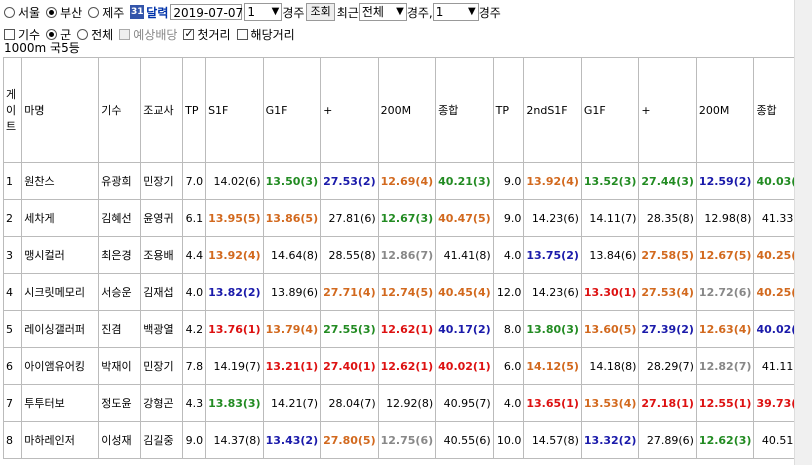 Image resolution: width=812 pixels, height=465 pixels. What do you see at coordinates (552, 366) in the screenshot?
I see `cell-s1f2: 14.12(5)` at bounding box center [552, 366].